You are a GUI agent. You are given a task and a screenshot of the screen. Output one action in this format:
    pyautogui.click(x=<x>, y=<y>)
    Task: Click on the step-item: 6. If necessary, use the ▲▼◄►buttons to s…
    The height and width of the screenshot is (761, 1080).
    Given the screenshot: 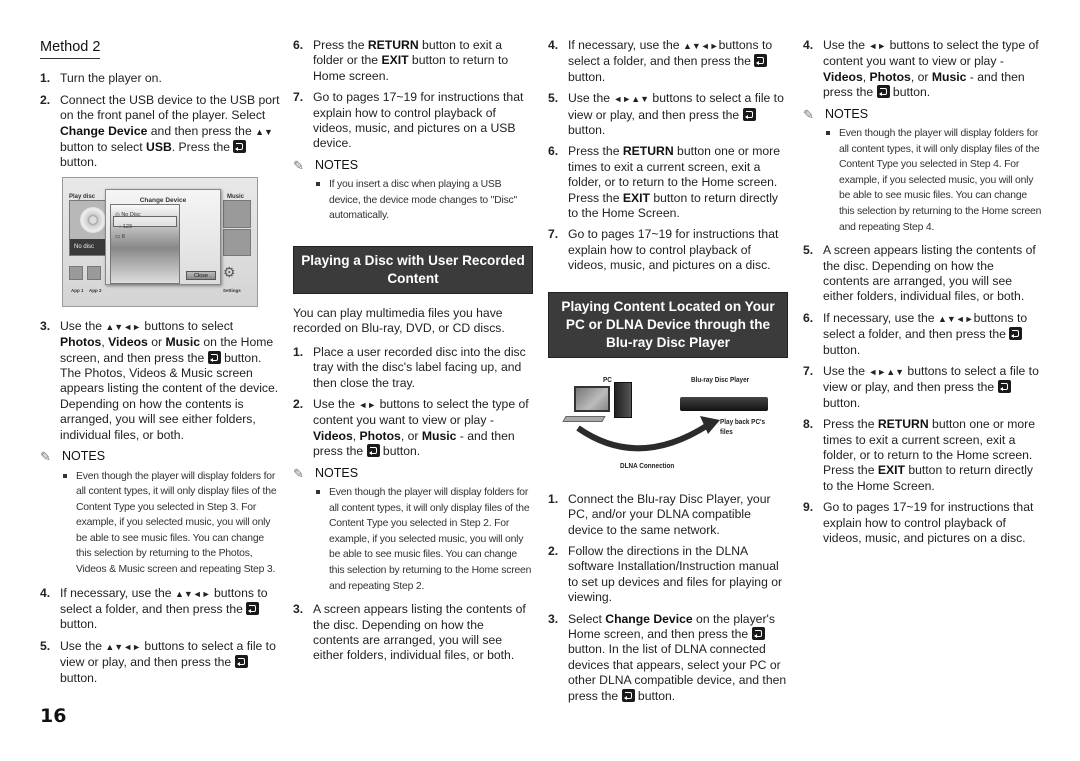 What is the action you would take?
    pyautogui.click(x=923, y=334)
    